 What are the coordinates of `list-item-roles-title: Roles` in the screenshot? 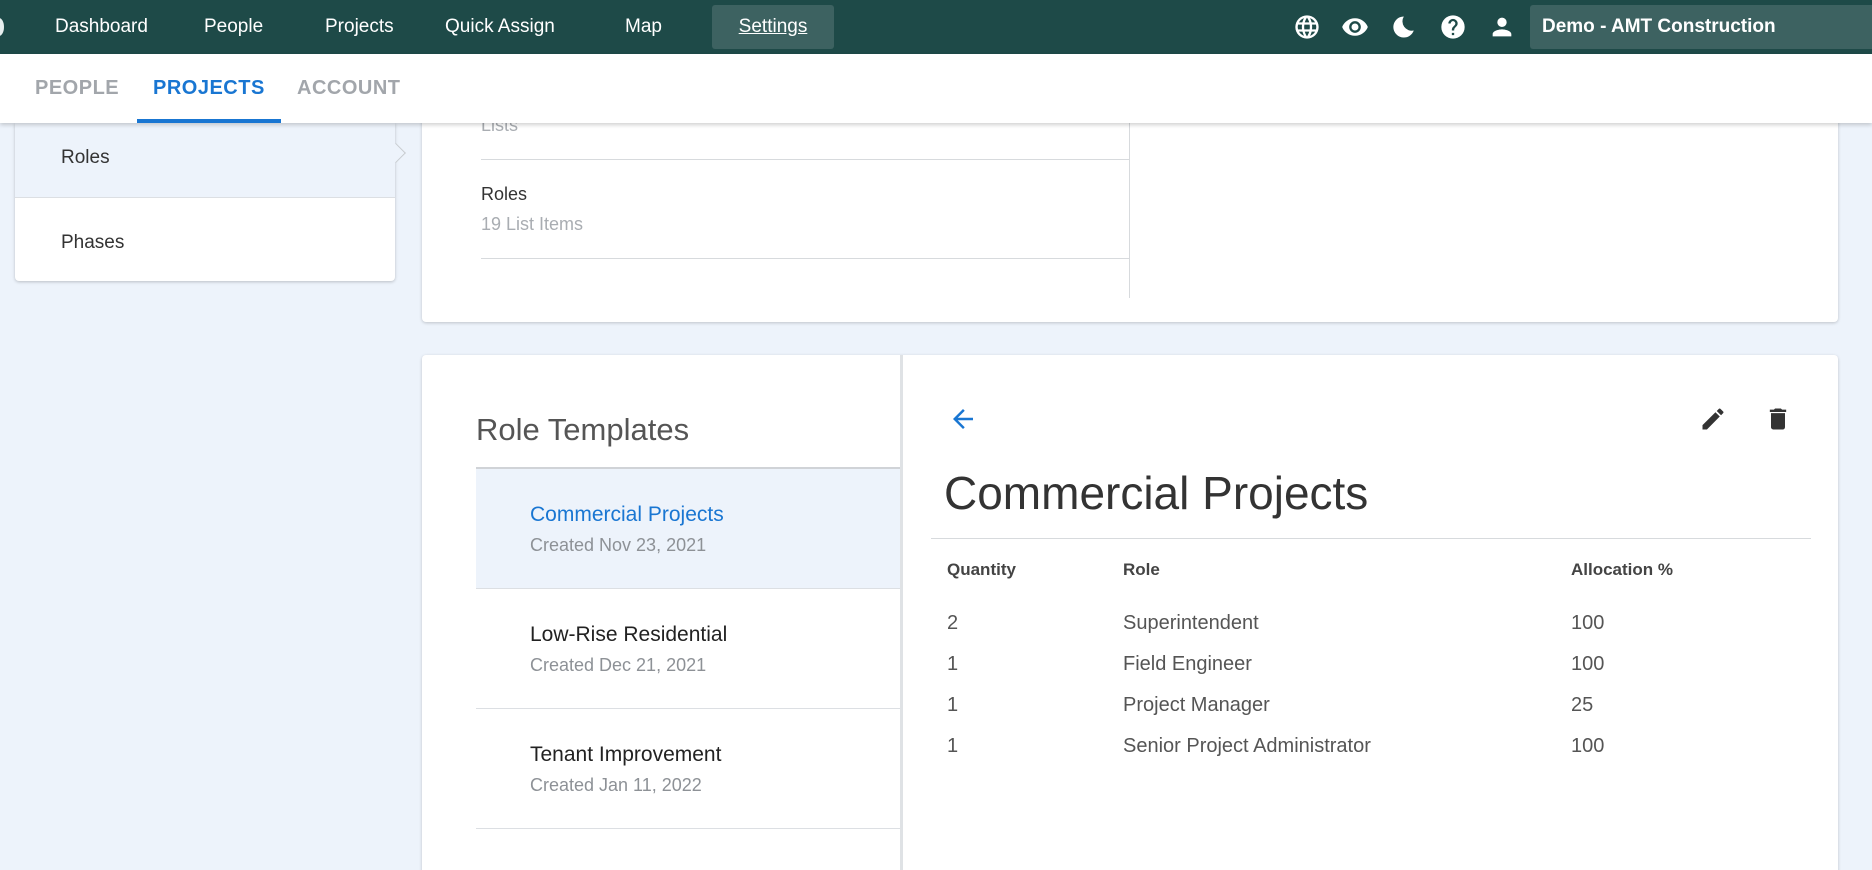 It's located at (504, 194).